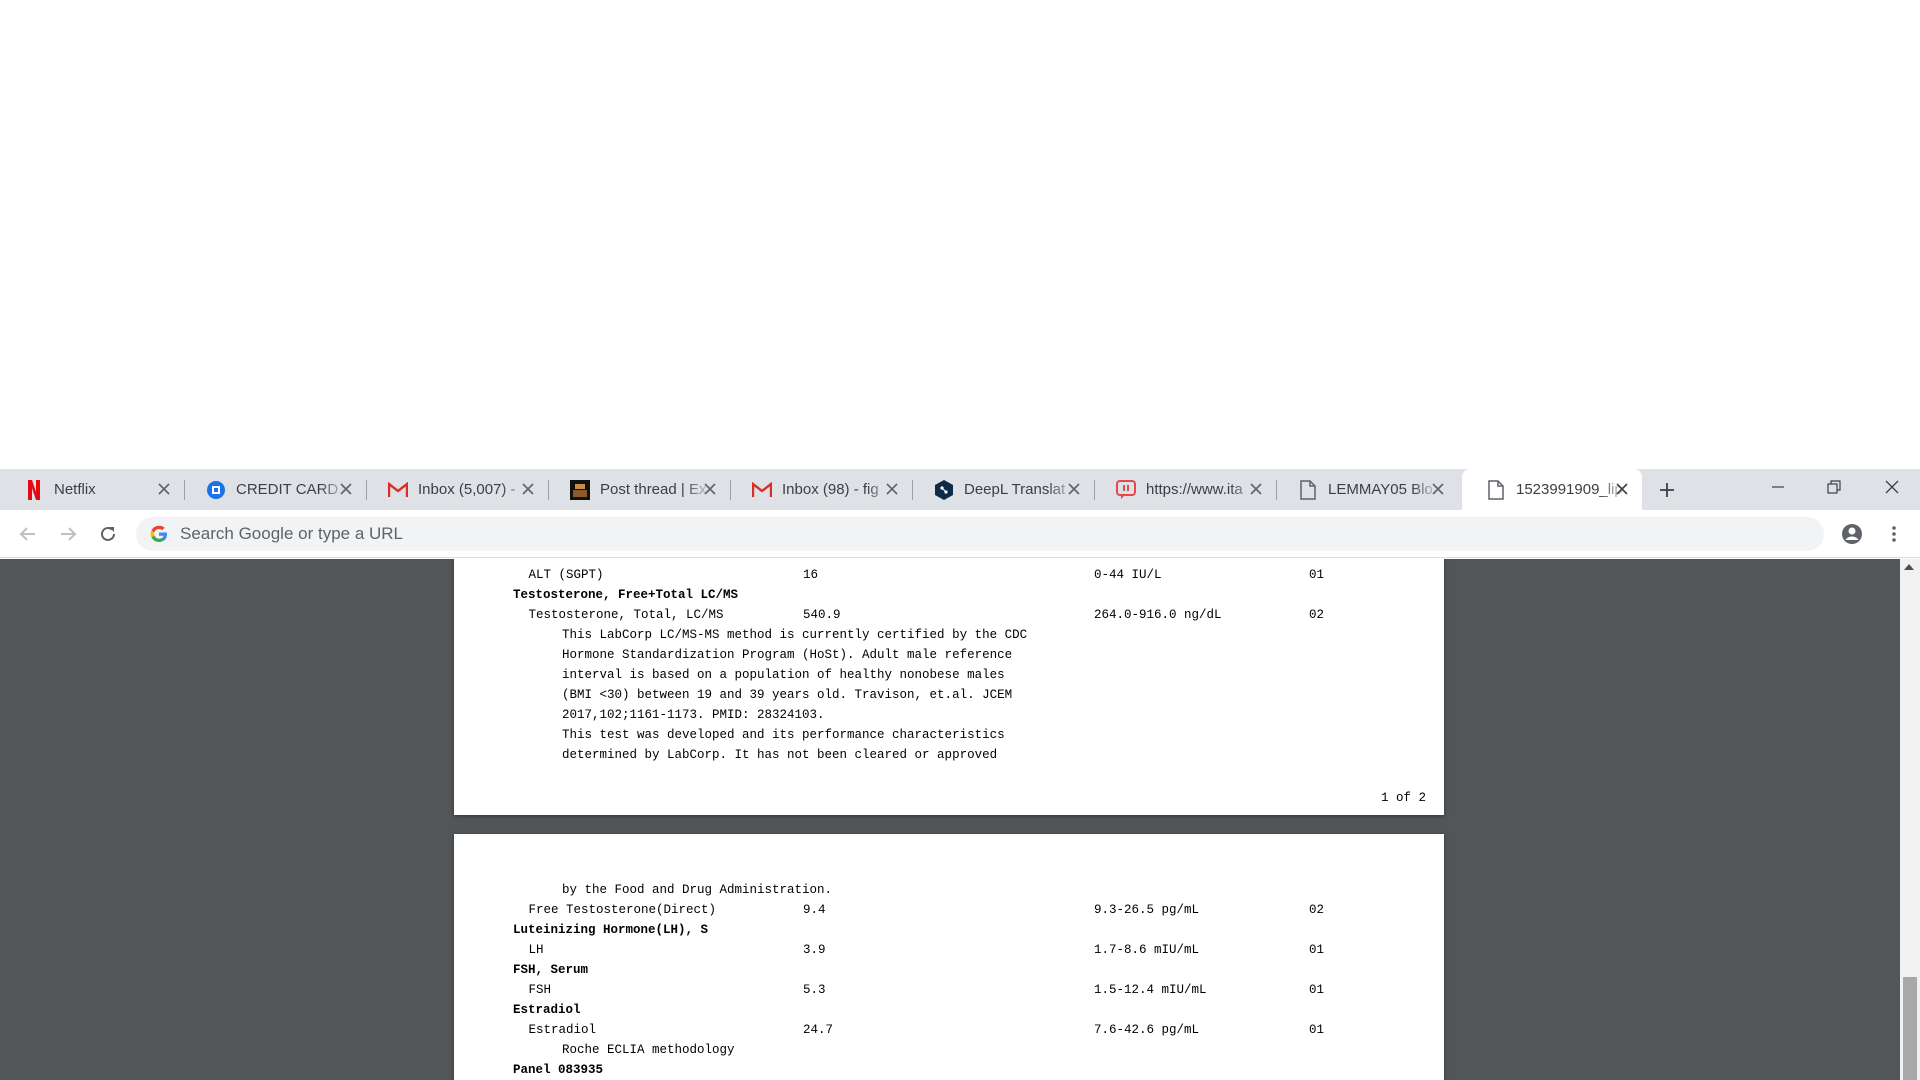 This screenshot has width=1920, height=1080. I want to click on test-result: 24.7, so click(818, 1030).